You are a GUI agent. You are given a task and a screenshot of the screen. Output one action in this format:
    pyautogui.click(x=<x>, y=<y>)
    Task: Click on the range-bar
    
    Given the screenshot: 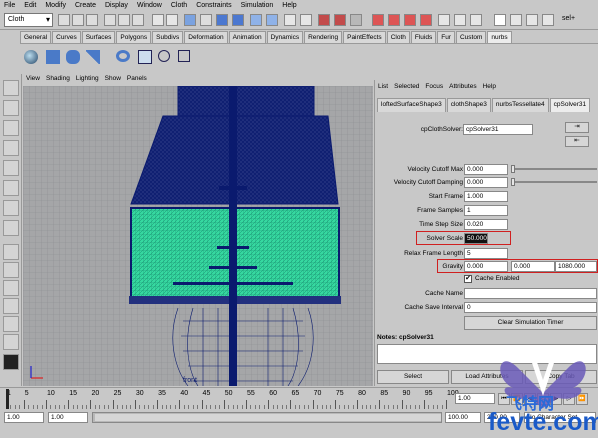 What is the action you would take?
    pyautogui.click(x=267, y=417)
    